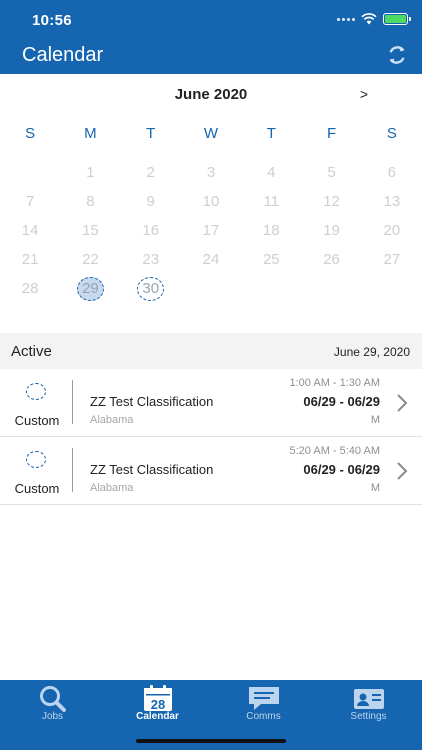 Image resolution: width=422 pixels, height=750 pixels. Describe the element at coordinates (211, 94) in the screenshot. I see `month-title: June 2020` at that location.